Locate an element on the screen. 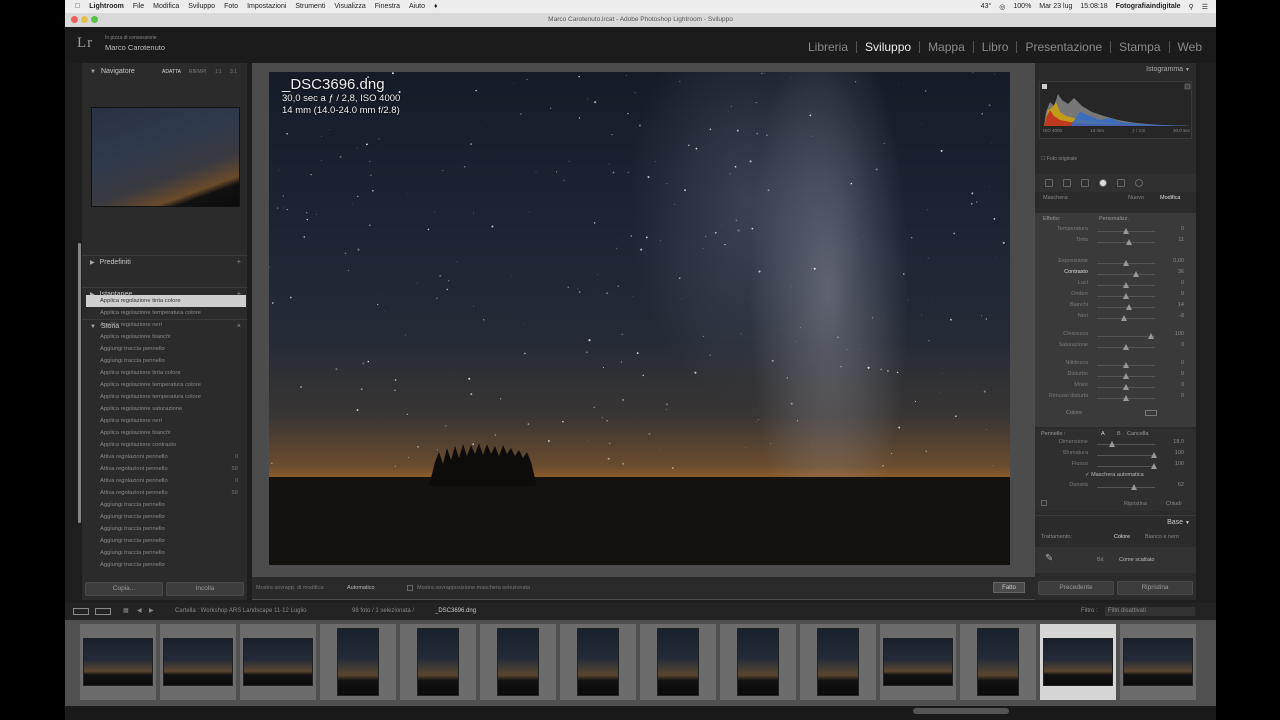 The image size is (1280, 720). module-sviluppo: Sviluppo is located at coordinates (887, 47).